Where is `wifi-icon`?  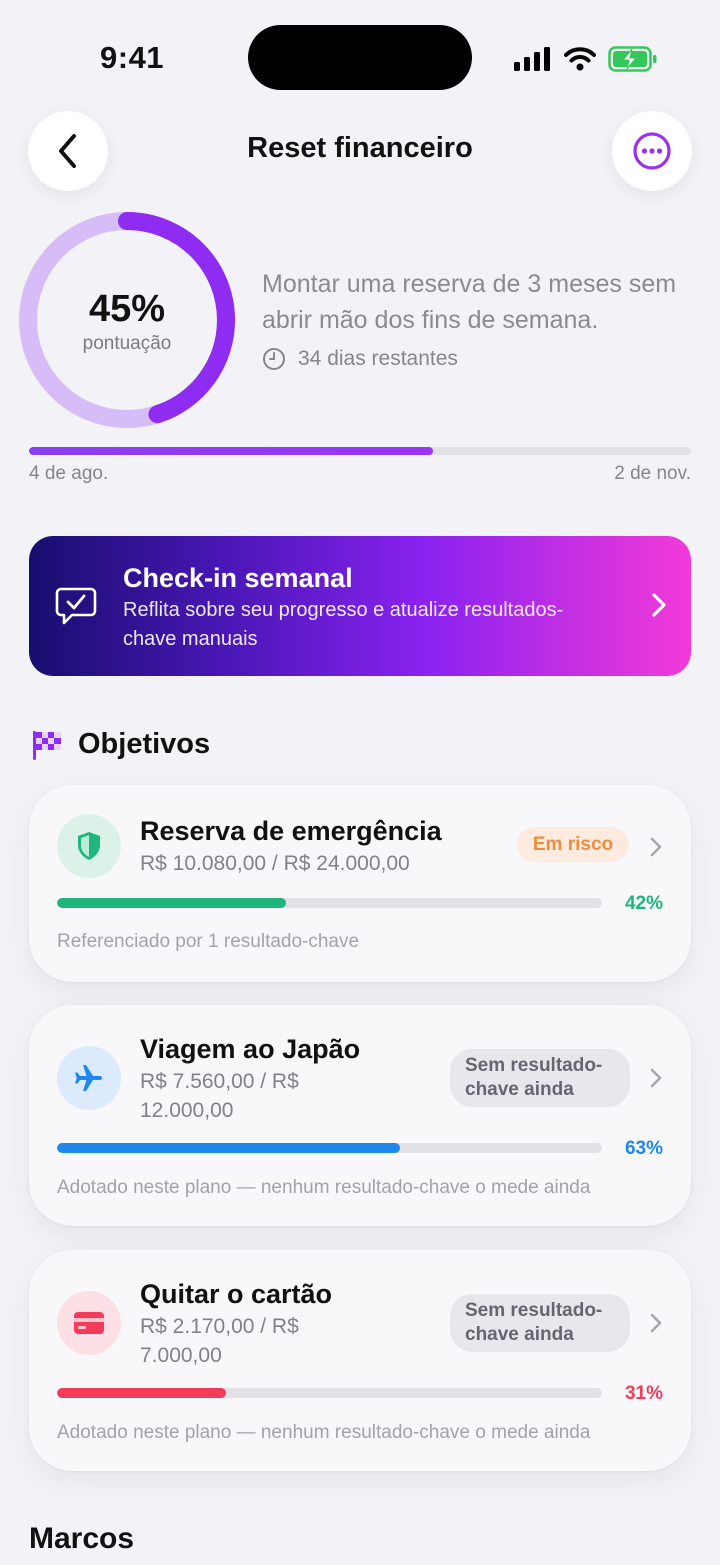 wifi-icon is located at coordinates (580, 59).